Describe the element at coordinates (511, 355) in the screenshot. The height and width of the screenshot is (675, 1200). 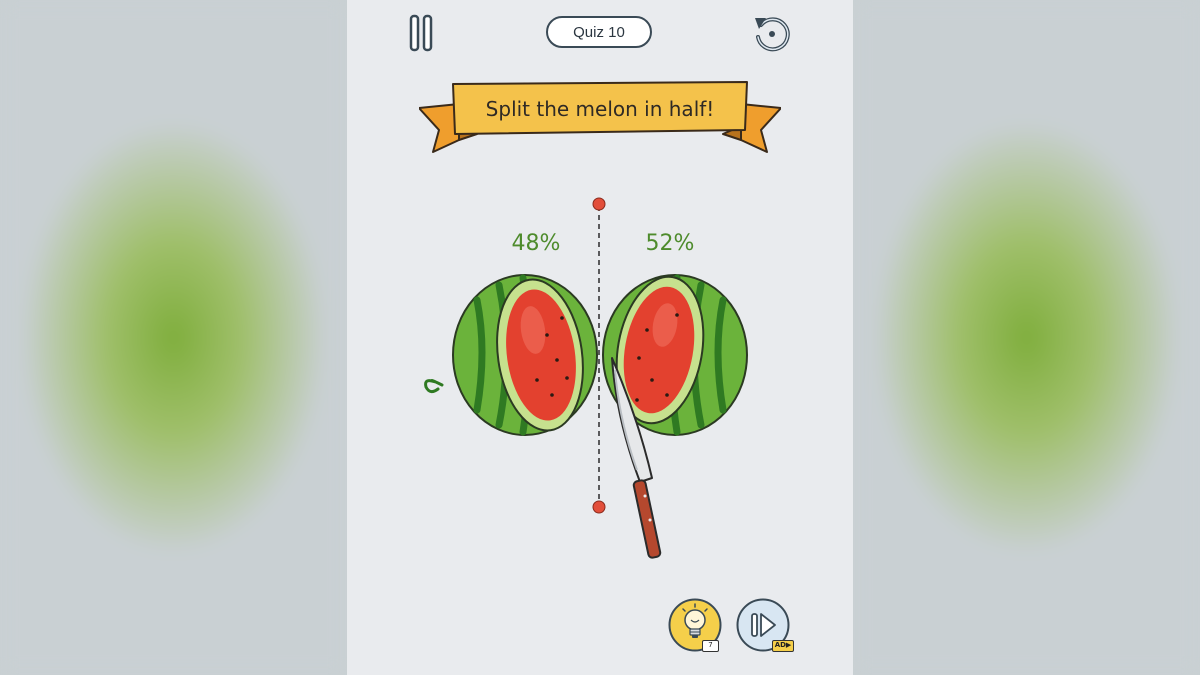
I see `melon-left-half` at that location.